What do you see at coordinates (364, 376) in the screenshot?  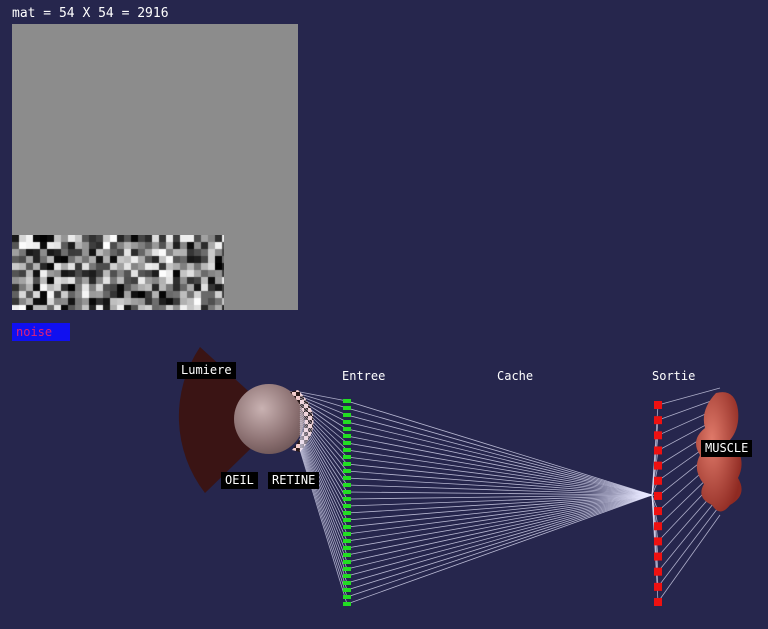 I see `input-layer-label: Entree` at bounding box center [364, 376].